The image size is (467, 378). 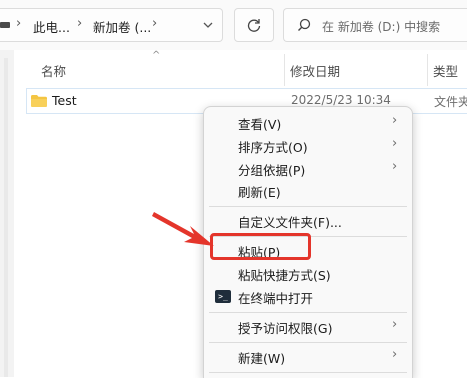 I want to click on refresh-button, so click(x=254, y=25).